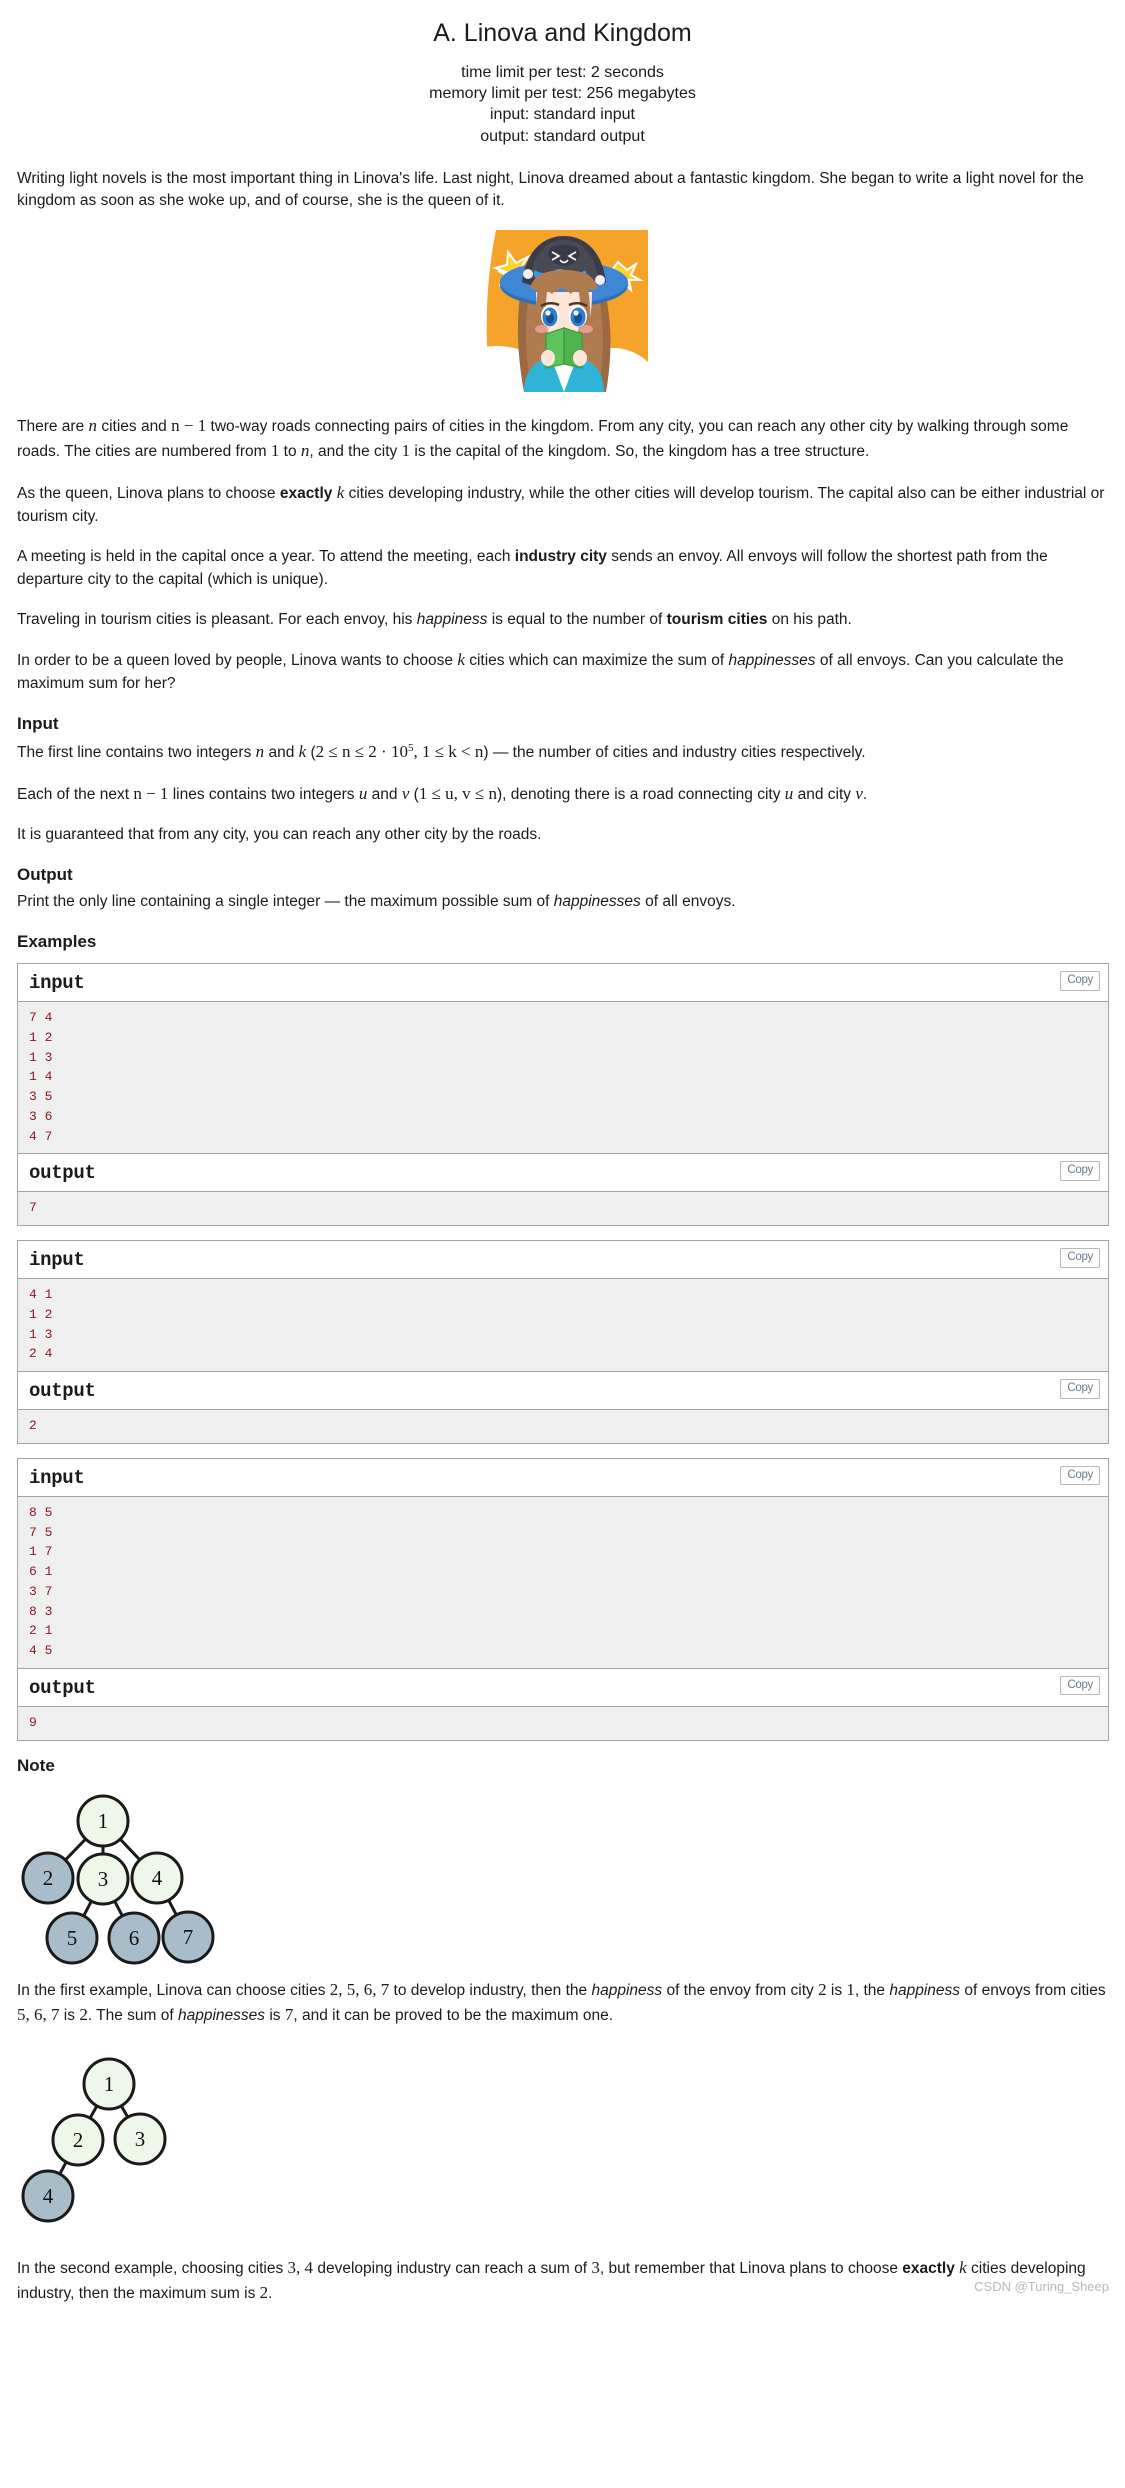 Image resolution: width=1125 pixels, height=2488 pixels. What do you see at coordinates (1080, 981) in the screenshot?
I see `copy-button-input-1: Copy` at bounding box center [1080, 981].